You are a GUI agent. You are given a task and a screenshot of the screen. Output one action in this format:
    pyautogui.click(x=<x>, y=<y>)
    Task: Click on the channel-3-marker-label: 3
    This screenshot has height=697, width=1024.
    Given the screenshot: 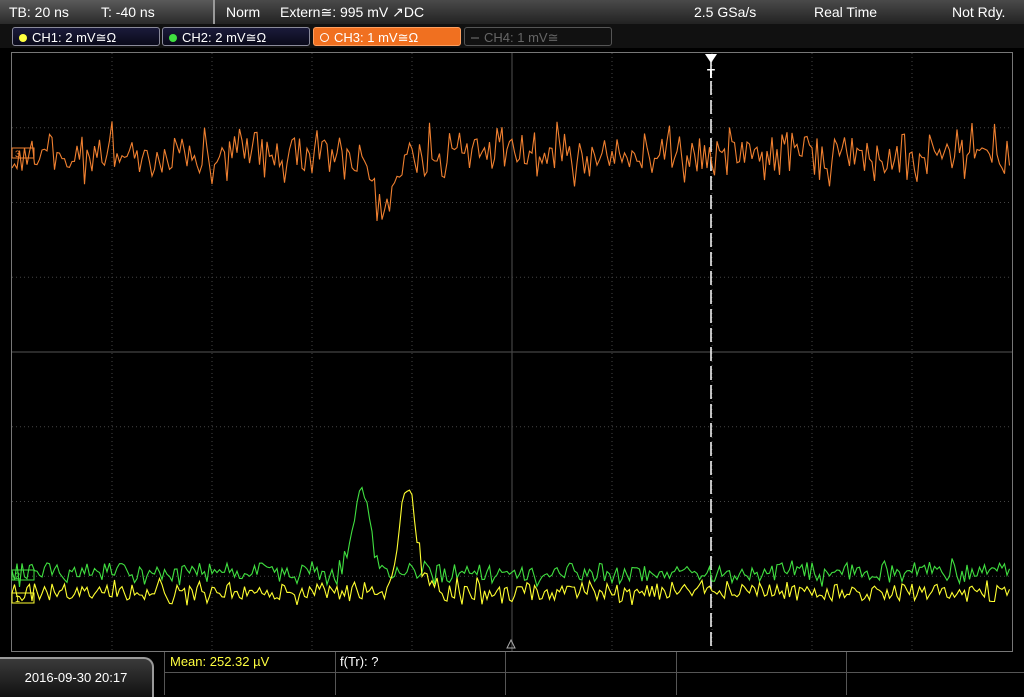 What is the action you would take?
    pyautogui.click(x=17, y=154)
    